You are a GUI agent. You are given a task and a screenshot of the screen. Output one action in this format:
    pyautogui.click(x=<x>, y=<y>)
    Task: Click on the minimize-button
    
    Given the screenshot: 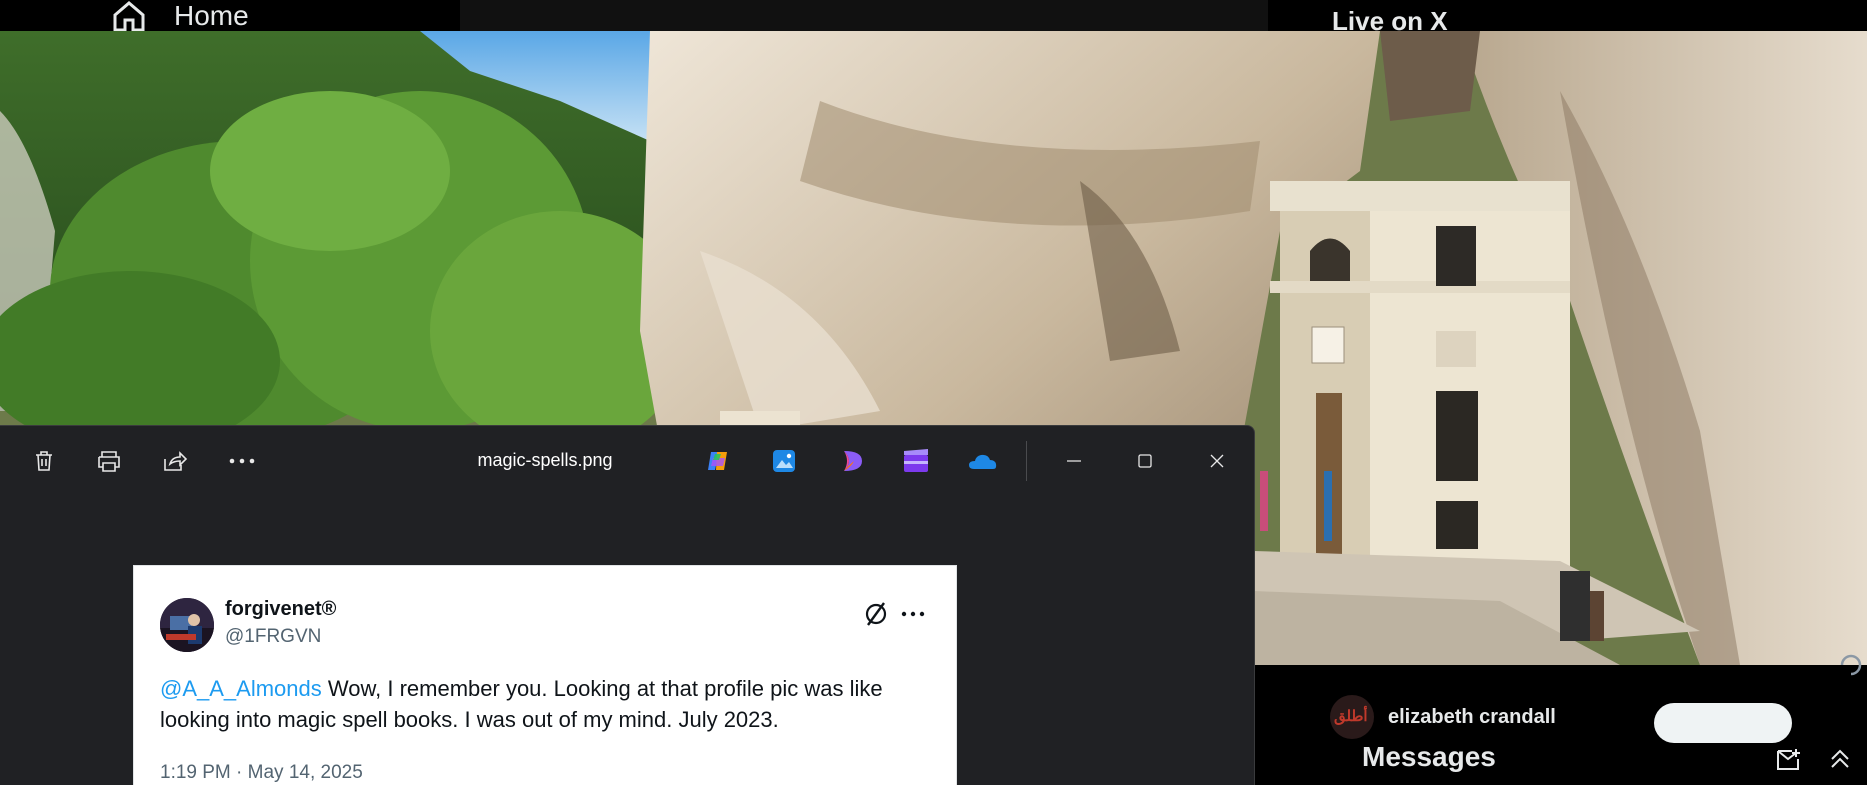 What is the action you would take?
    pyautogui.click(x=1074, y=461)
    